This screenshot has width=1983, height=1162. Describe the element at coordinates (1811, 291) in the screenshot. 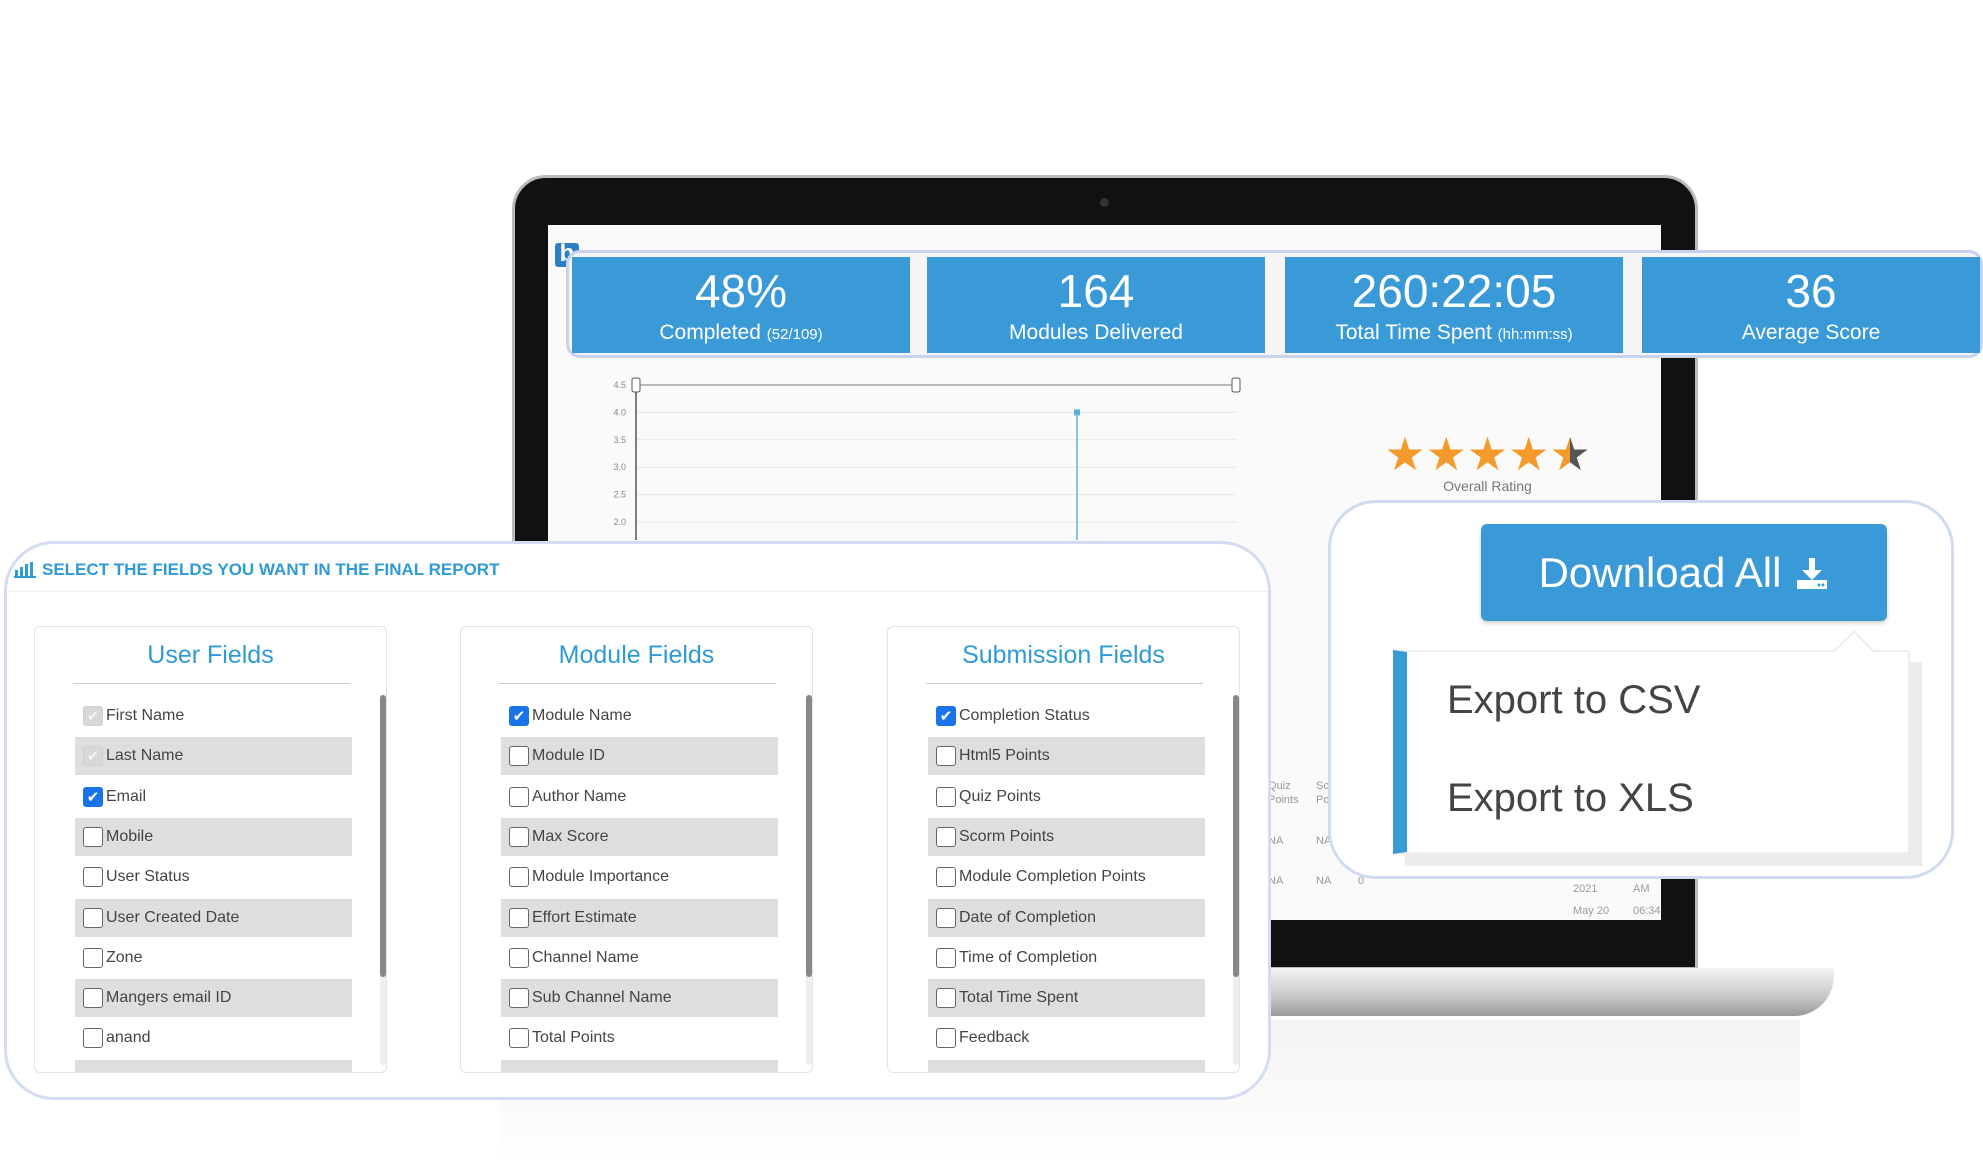

I see `stat-value: 36` at that location.